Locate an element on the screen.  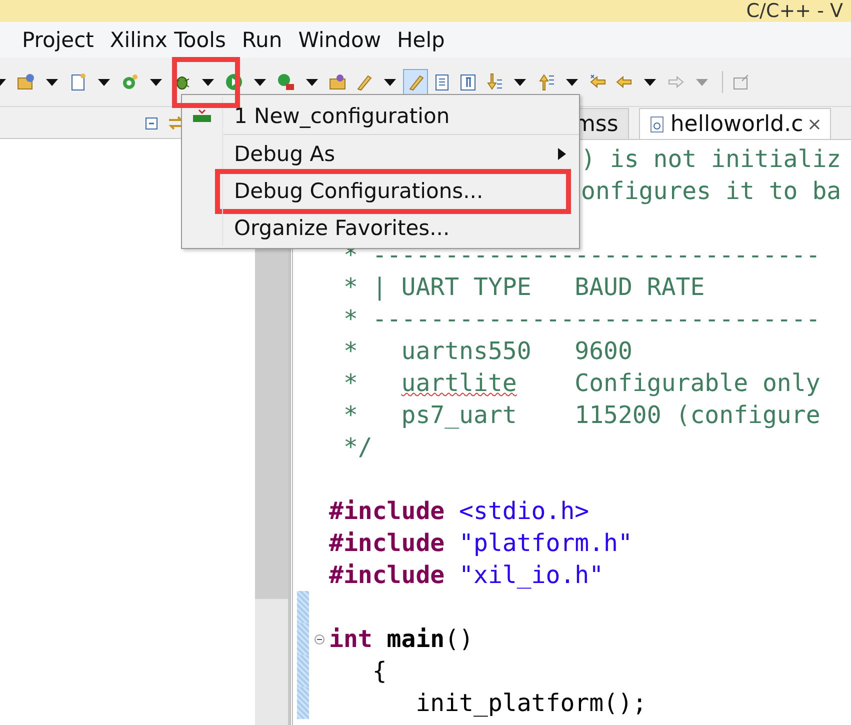
code-line: * ps7_uart 115200 (configure is located at coordinates (581, 415).